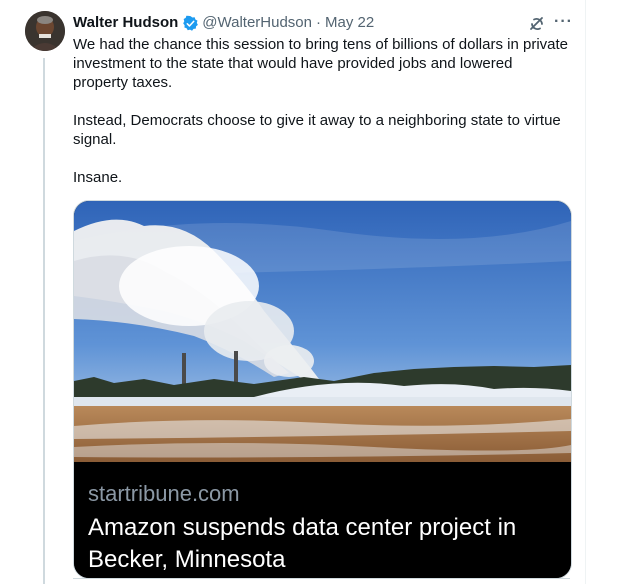 The image size is (624, 585). I want to click on avatar, so click(45, 31).